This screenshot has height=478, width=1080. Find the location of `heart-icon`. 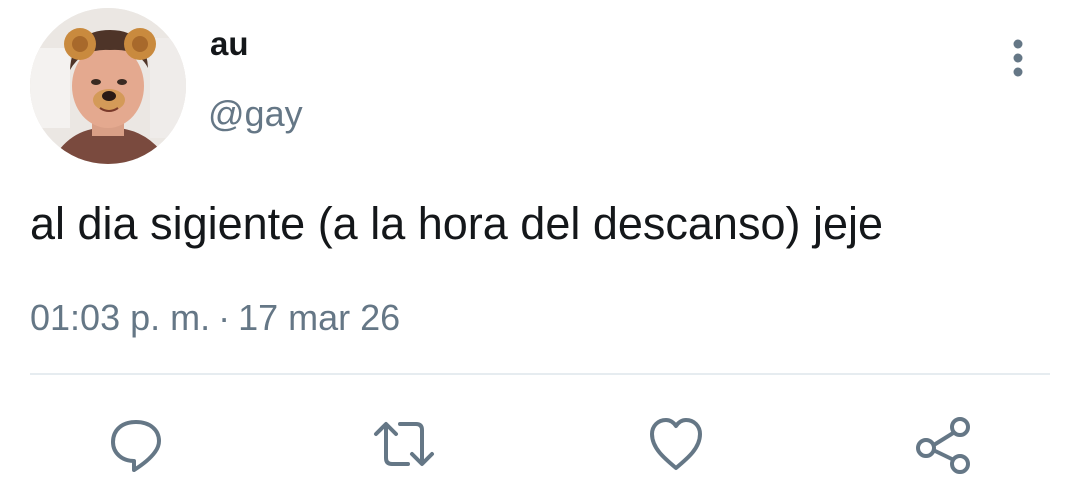

heart-icon is located at coordinates (676, 444).